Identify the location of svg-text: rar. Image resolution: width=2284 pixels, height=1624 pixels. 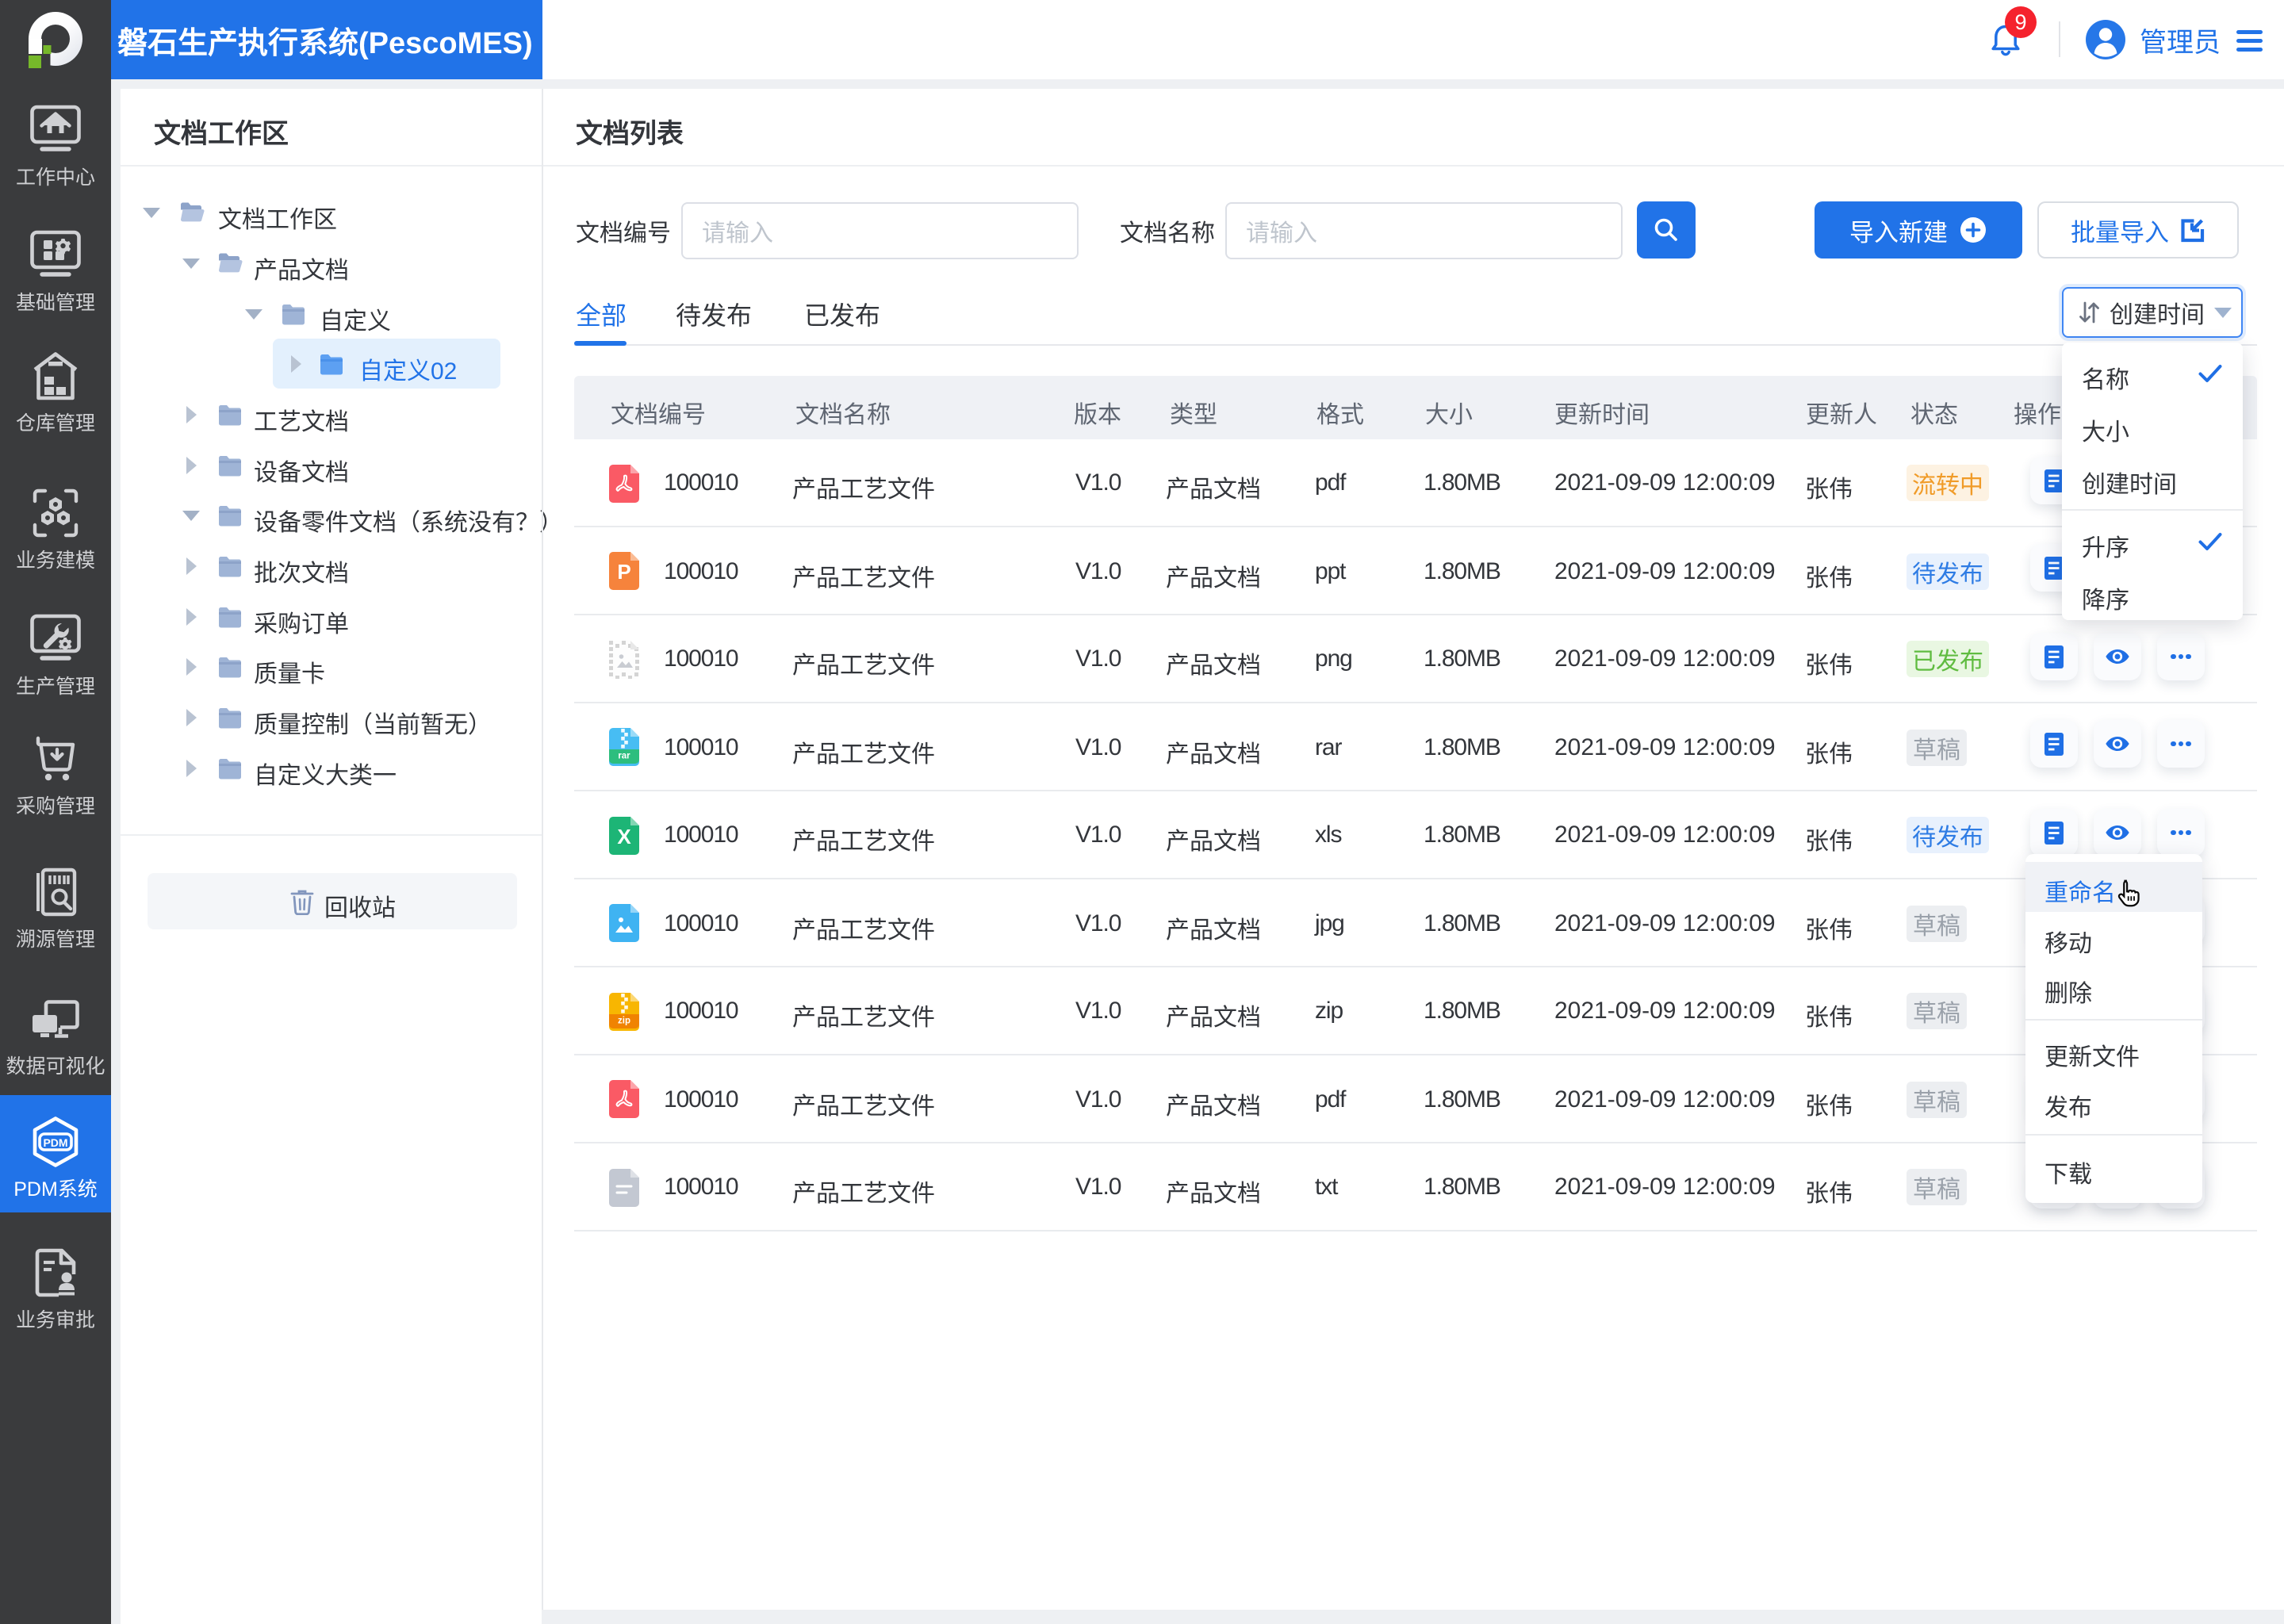
(624, 756).